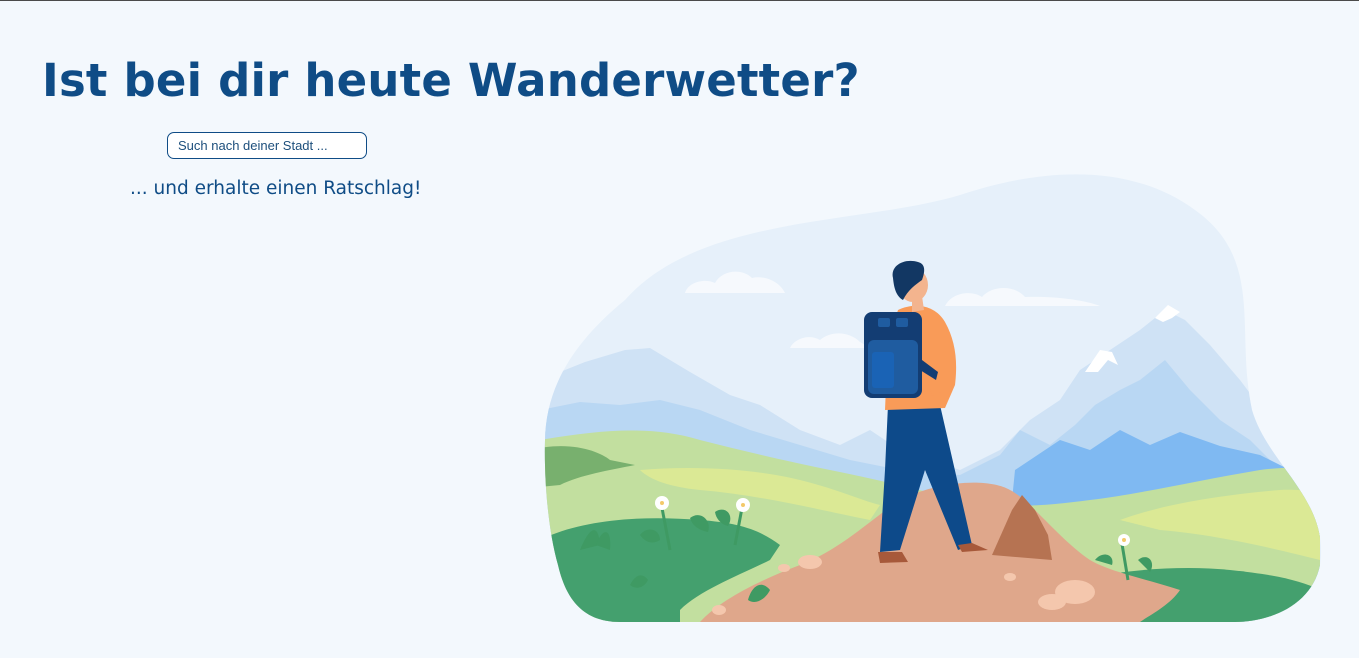 The image size is (1359, 658). Describe the element at coordinates (451, 80) in the screenshot. I see `page-title: Ist bei dir heute Wanderwetter?` at that location.